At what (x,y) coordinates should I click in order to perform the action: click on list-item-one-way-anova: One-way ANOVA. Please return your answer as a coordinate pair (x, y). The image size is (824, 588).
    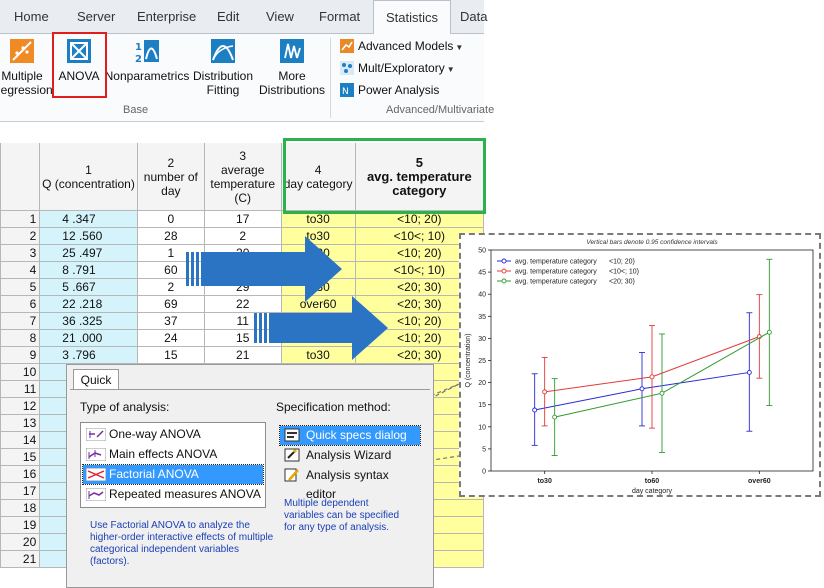
    Looking at the image, I should click on (173, 434).